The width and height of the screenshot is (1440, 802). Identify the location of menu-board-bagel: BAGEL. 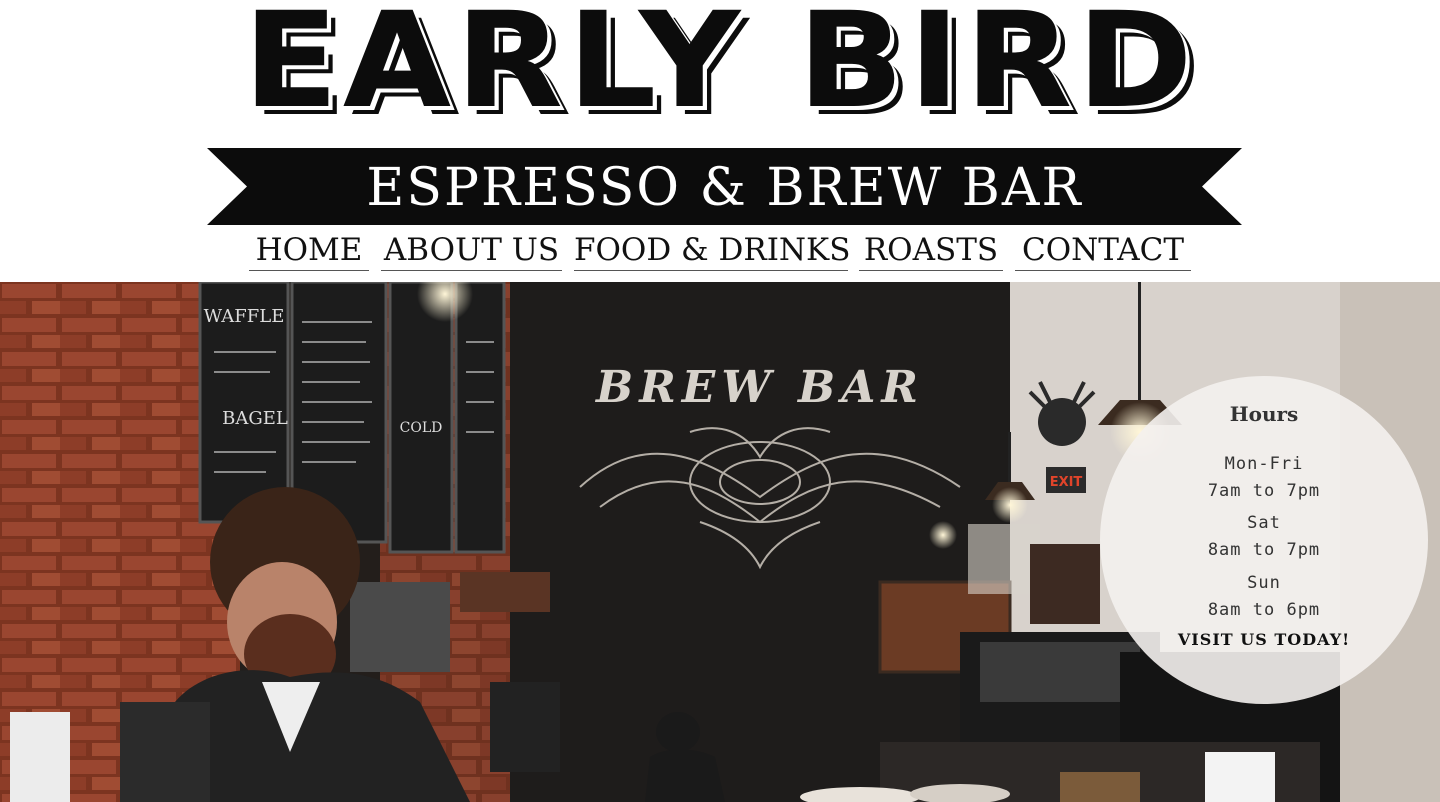
(255, 418).